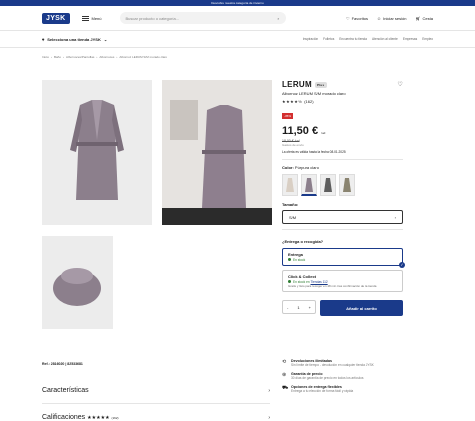  Describe the element at coordinates (77, 287) in the screenshot. I see `folded-robe-illustration` at that location.